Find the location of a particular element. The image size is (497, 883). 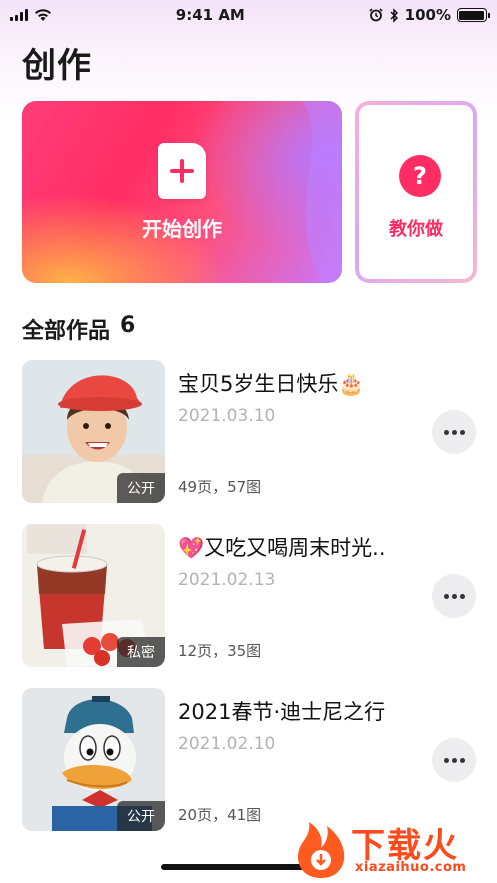

work-meta: 20页，41图 is located at coordinates (220, 815).